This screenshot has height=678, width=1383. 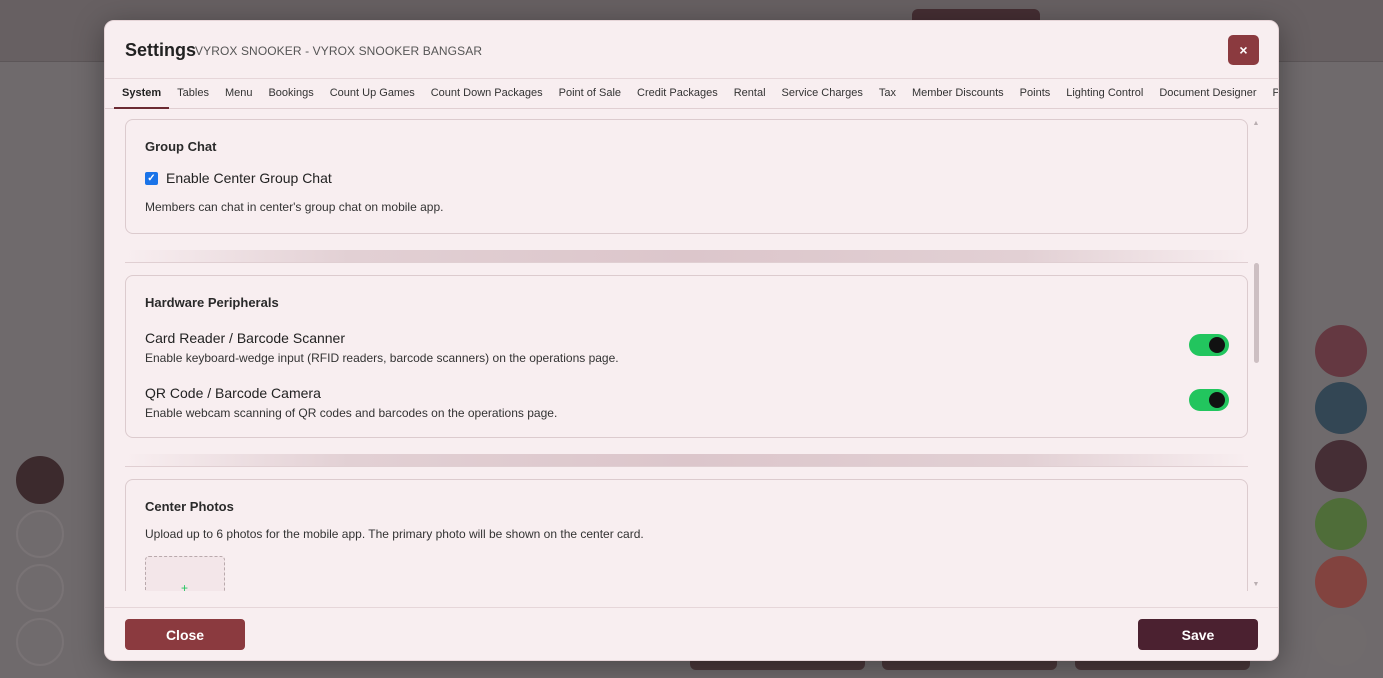 I want to click on tab-credit-packages: Credit Packages, so click(x=677, y=94).